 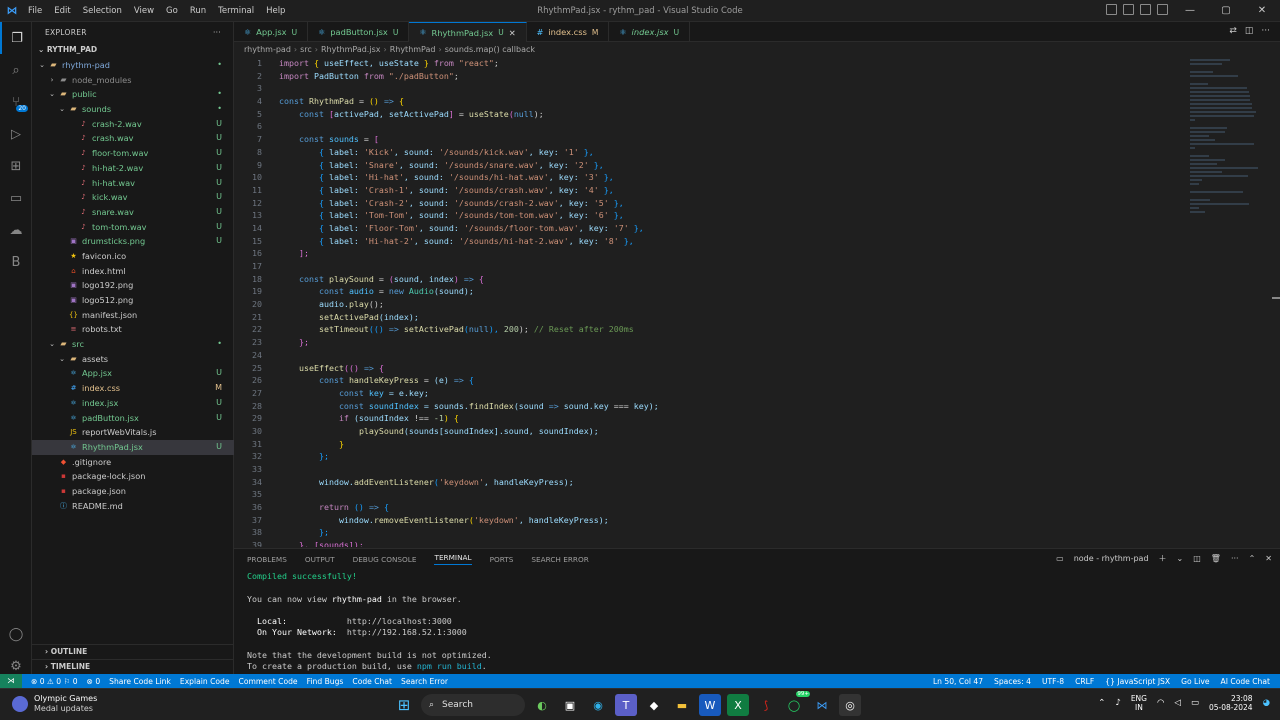 What do you see at coordinates (133, 256) in the screenshot?
I see `tree-item-favicon-ico: ★ favicon.ico` at bounding box center [133, 256].